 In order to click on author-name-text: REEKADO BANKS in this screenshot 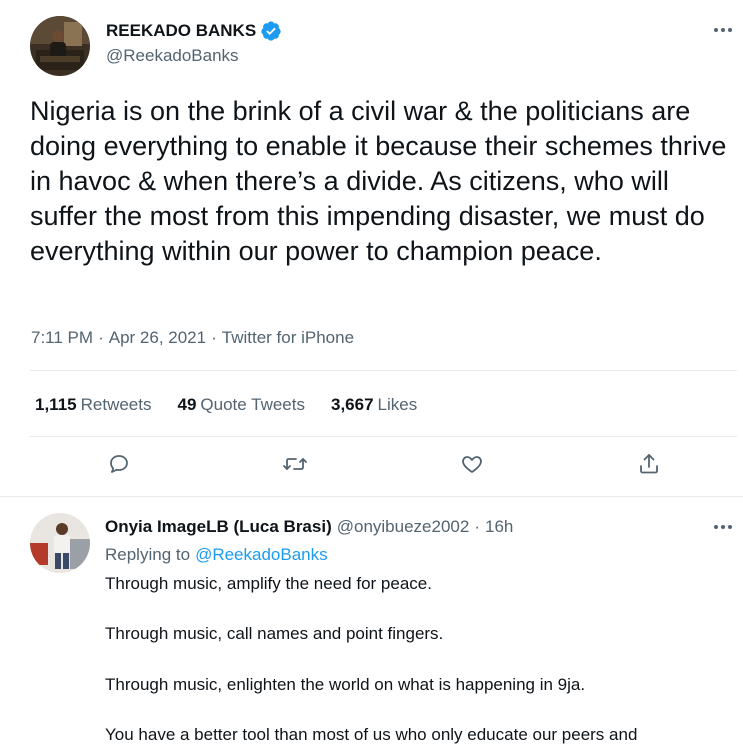, I will do `click(181, 31)`.